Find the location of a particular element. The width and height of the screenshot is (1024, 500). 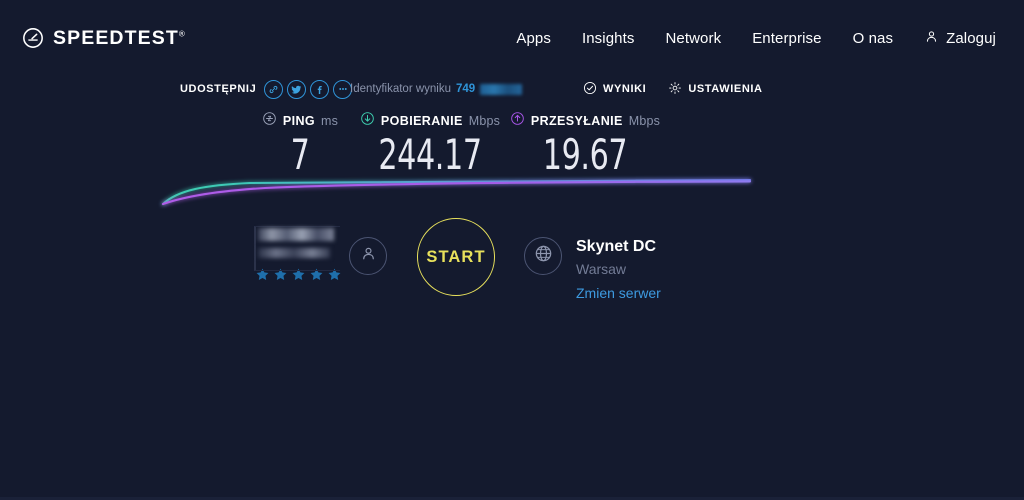

start-button: START is located at coordinates (456, 257).